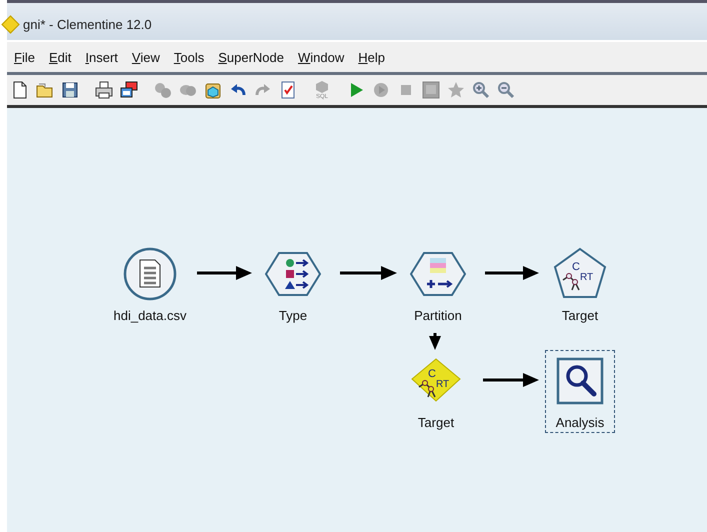 The image size is (707, 532). I want to click on windows-icon, so click(129, 90).